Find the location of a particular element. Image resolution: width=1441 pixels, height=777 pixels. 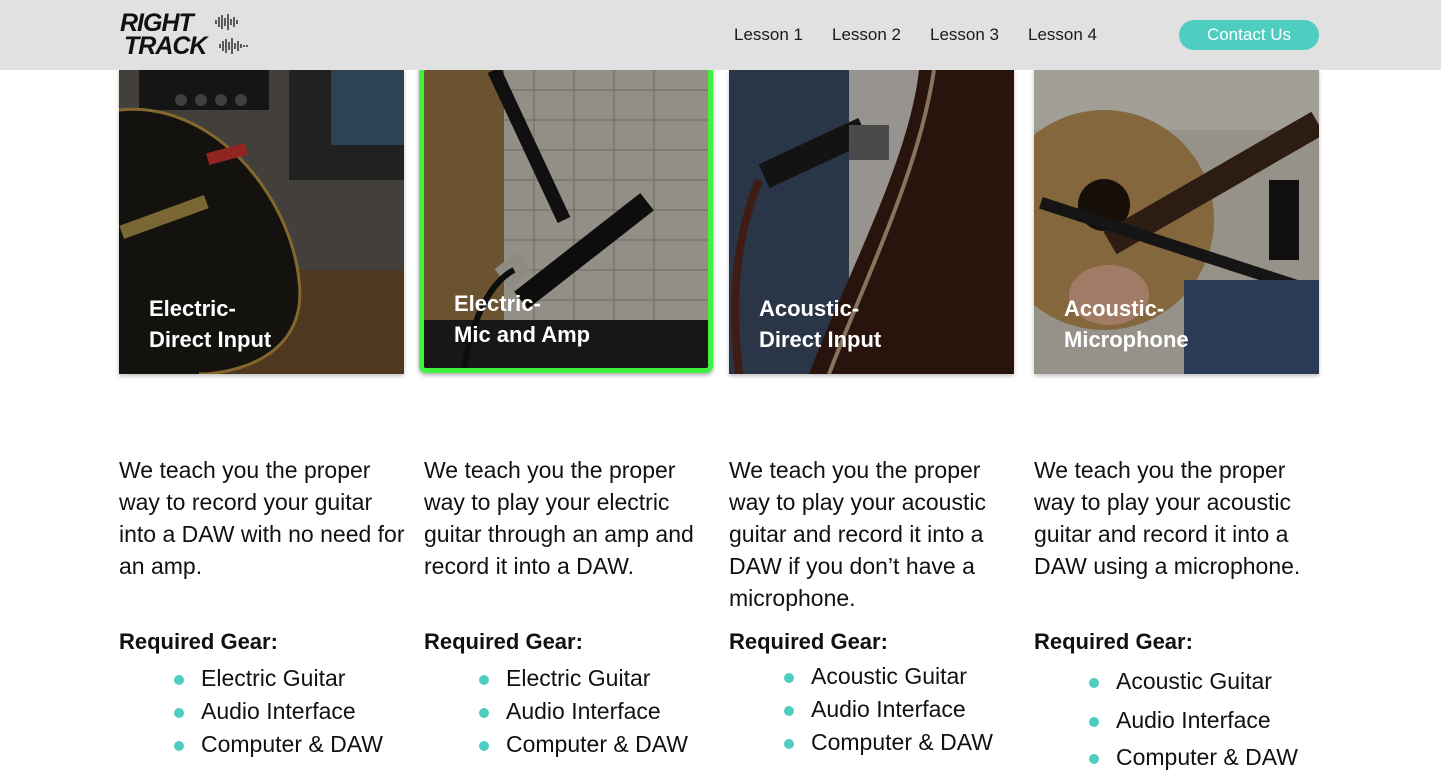

brand-logo: RIGHT TRACK is located at coordinates (185, 36).